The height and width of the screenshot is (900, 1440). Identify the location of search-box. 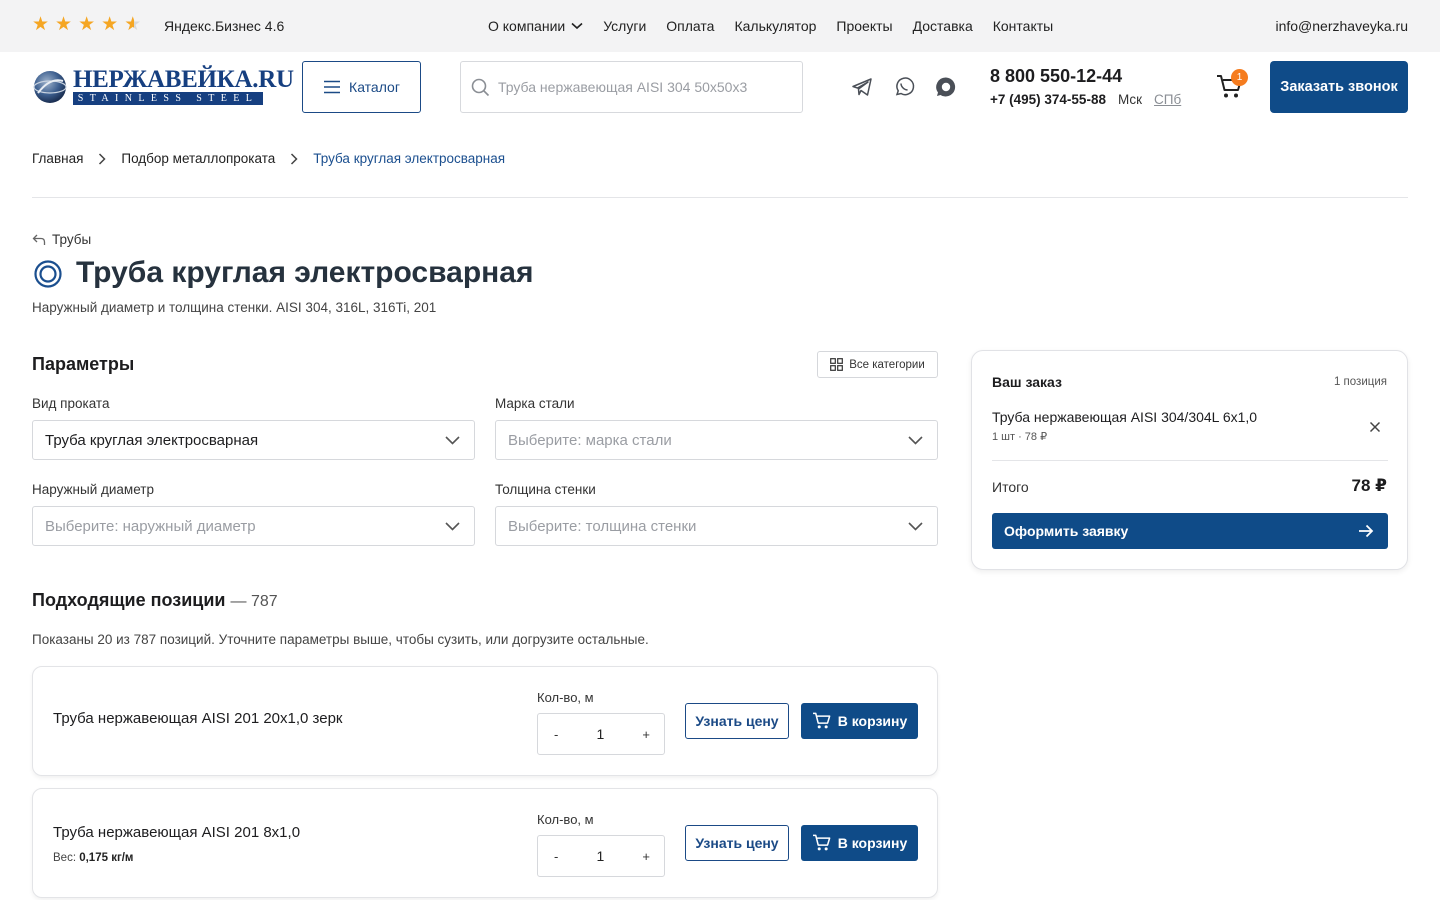
(631, 87).